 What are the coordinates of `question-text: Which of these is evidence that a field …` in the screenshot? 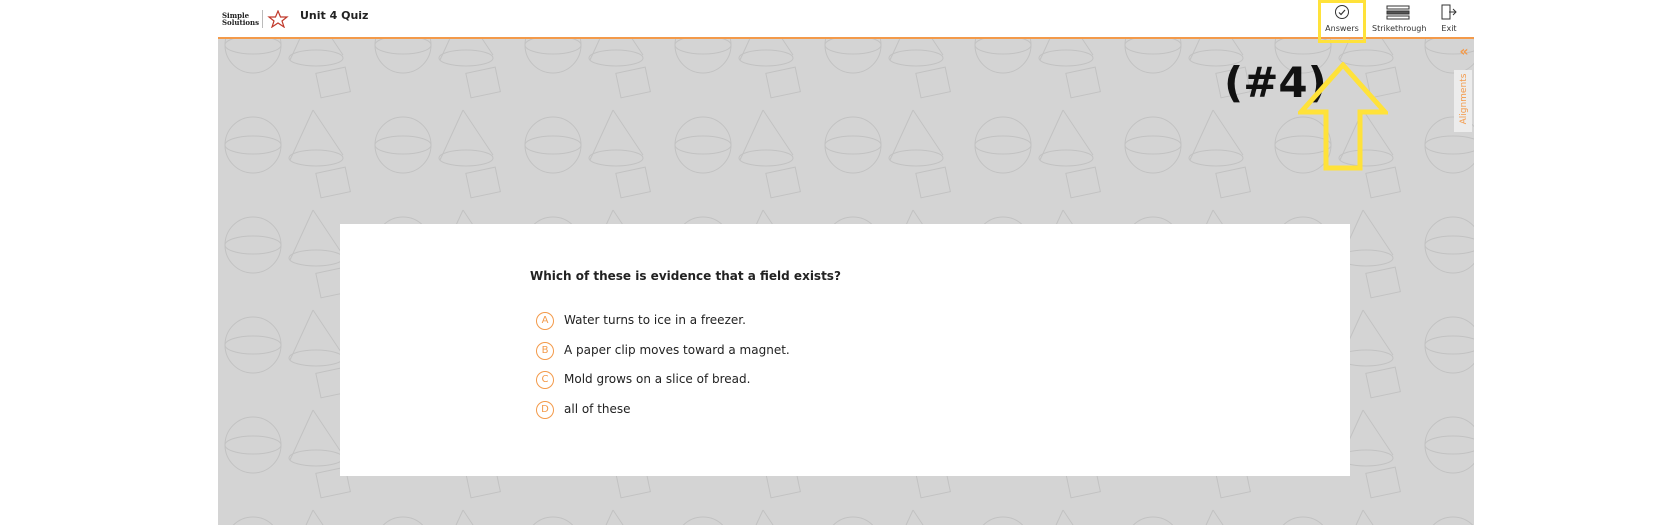 It's located at (685, 276).